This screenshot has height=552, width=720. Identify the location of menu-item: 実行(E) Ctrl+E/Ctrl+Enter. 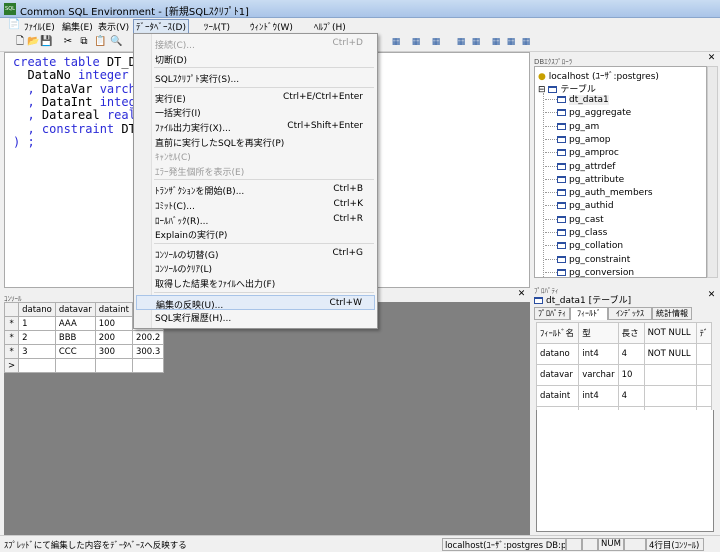
(255, 97).